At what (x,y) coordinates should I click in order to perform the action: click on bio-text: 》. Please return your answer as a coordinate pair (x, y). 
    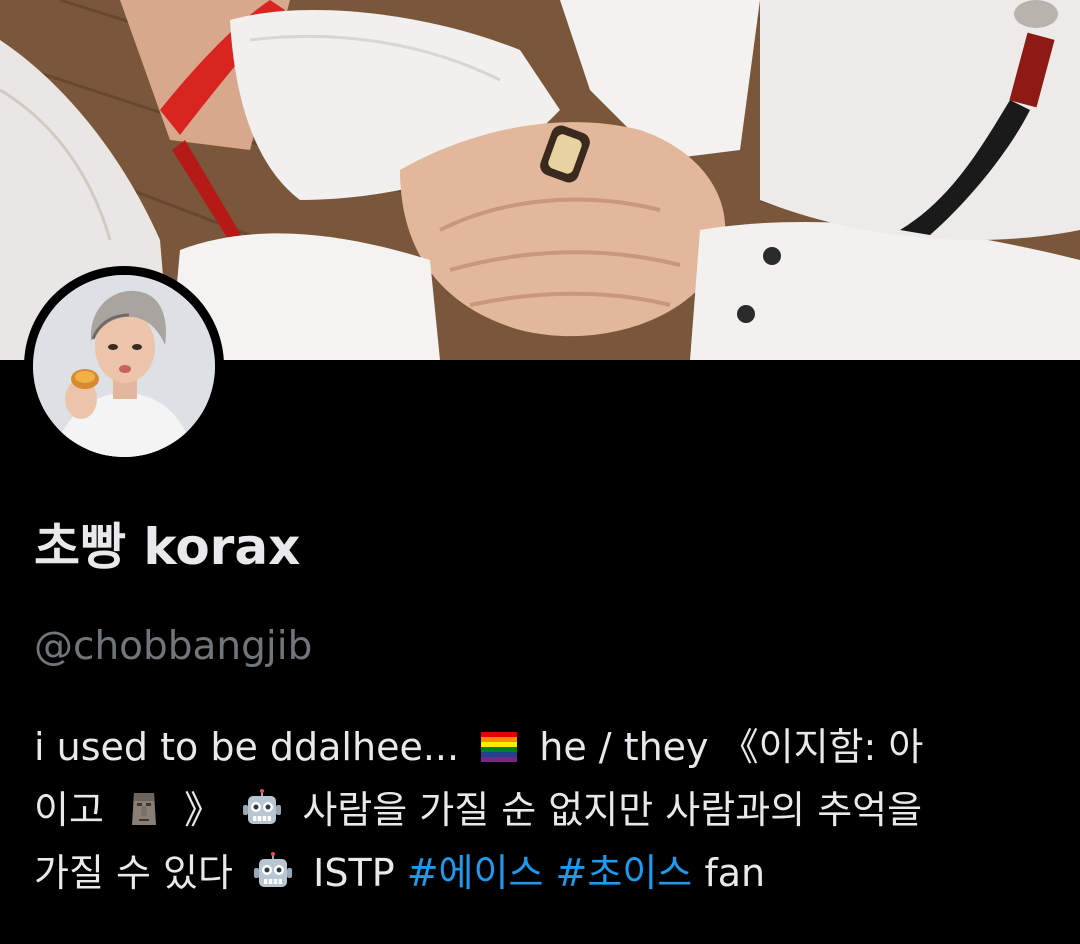
    Looking at the image, I should click on (203, 810).